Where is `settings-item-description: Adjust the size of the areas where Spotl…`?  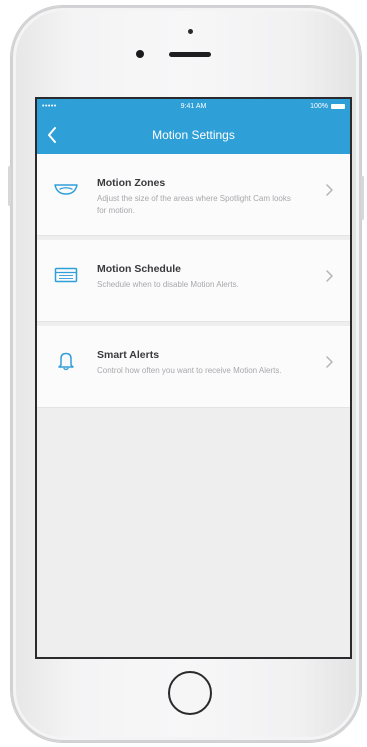
settings-item-description: Adjust the size of the areas where Spotl… is located at coordinates (194, 204).